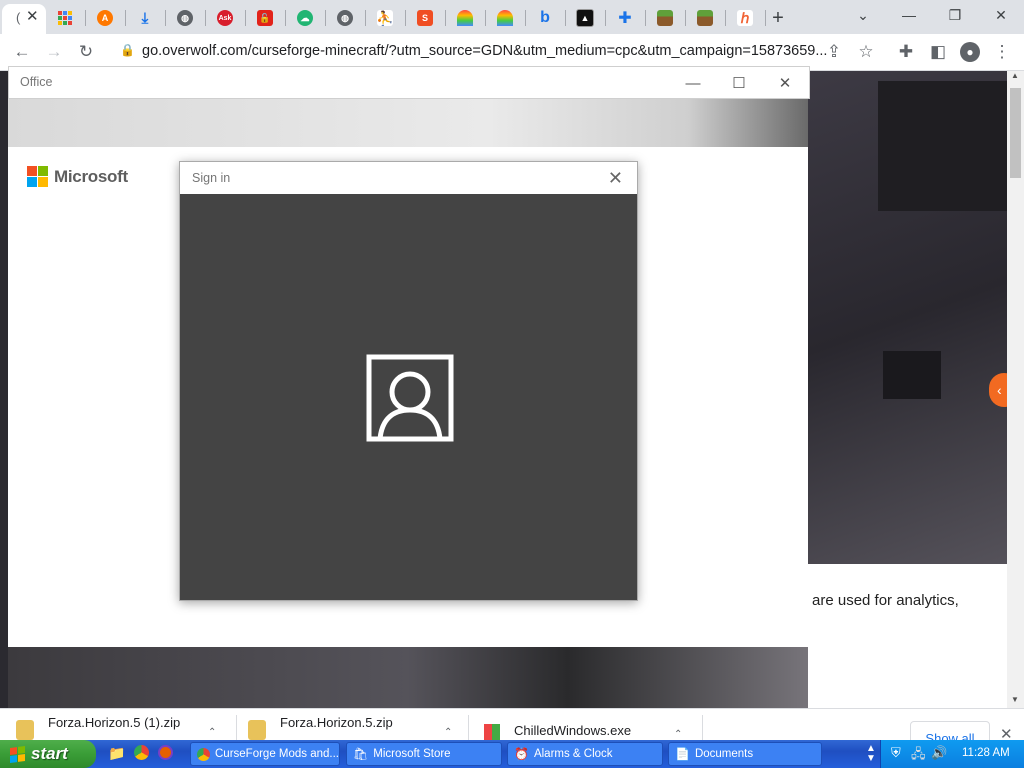  Describe the element at coordinates (211, 178) in the screenshot. I see `signin-dialog-title: Sign in` at that location.